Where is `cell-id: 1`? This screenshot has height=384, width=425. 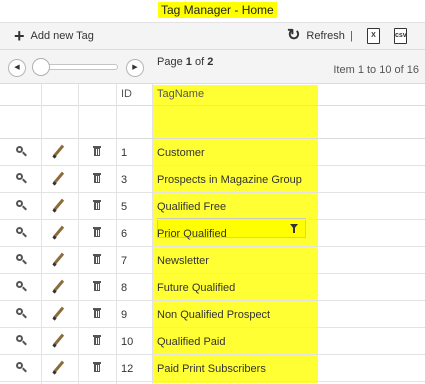
cell-id: 1 is located at coordinates (124, 153).